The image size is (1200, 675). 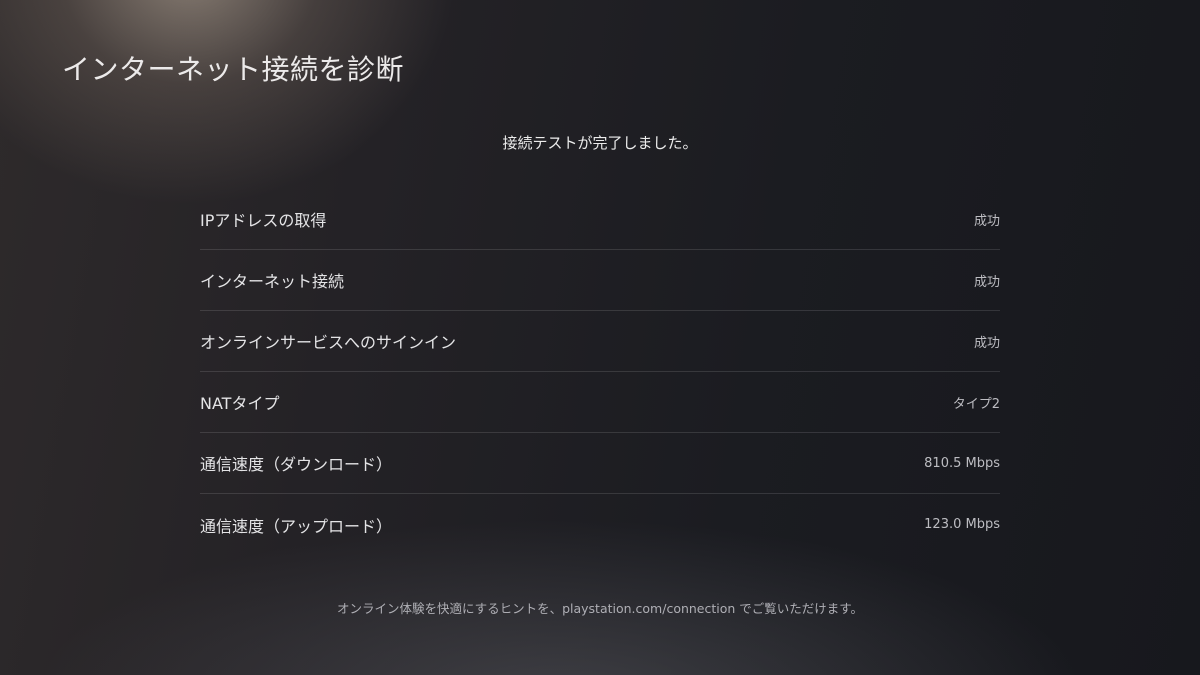 What do you see at coordinates (600, 280) in the screenshot?
I see `result-row-internet-connection: インターネット接続 成功` at bounding box center [600, 280].